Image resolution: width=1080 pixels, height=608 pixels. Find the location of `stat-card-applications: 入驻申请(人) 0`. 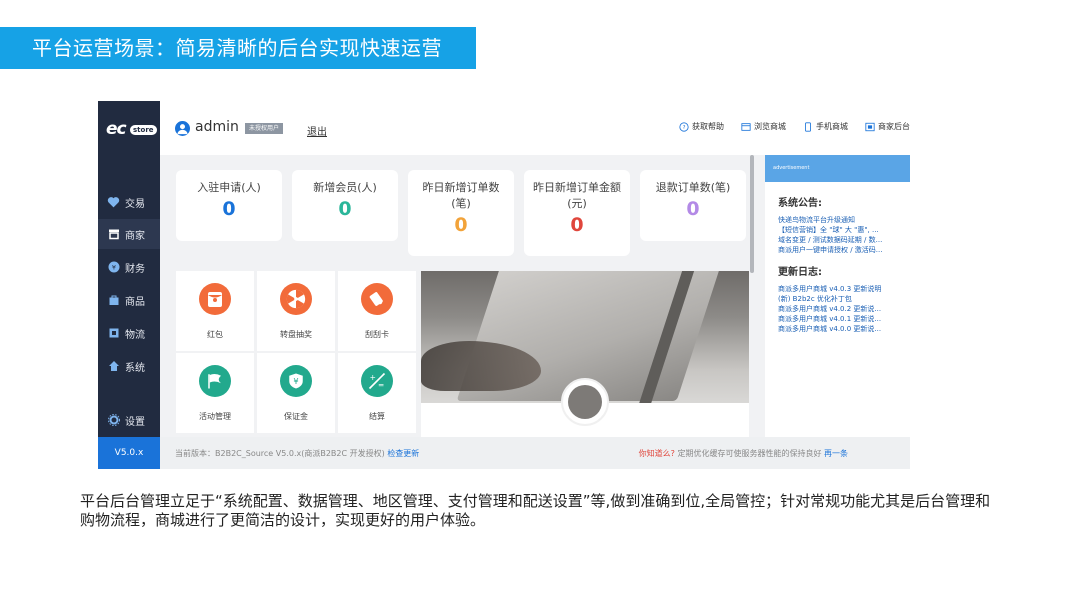

stat-card-applications: 入驻申请(人) 0 is located at coordinates (229, 205).